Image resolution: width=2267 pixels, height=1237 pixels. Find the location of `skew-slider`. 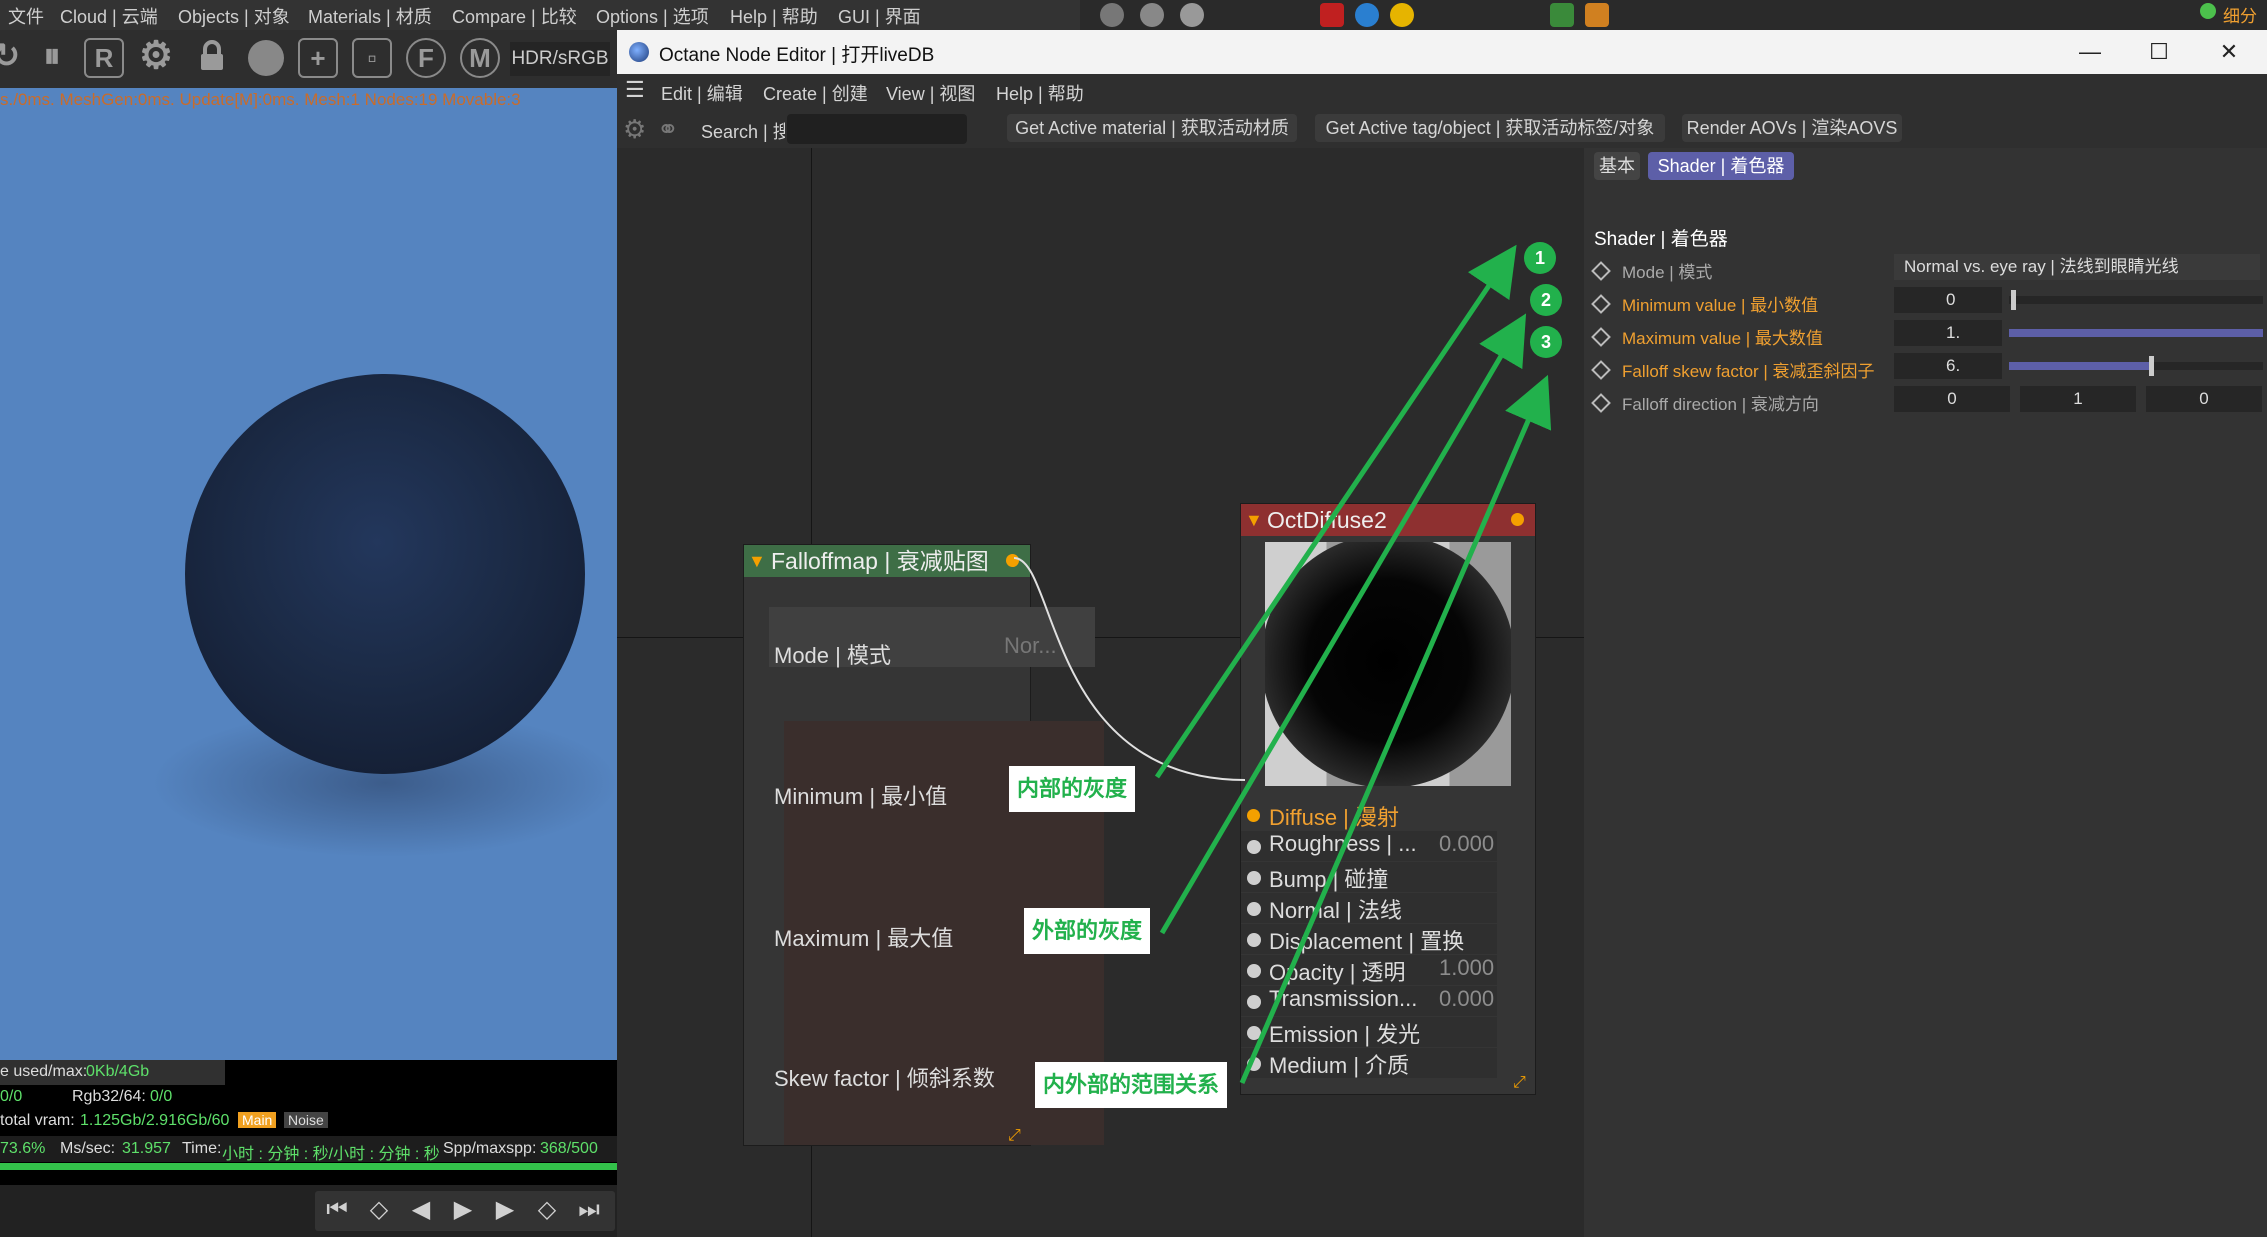

skew-slider is located at coordinates (2136, 366).